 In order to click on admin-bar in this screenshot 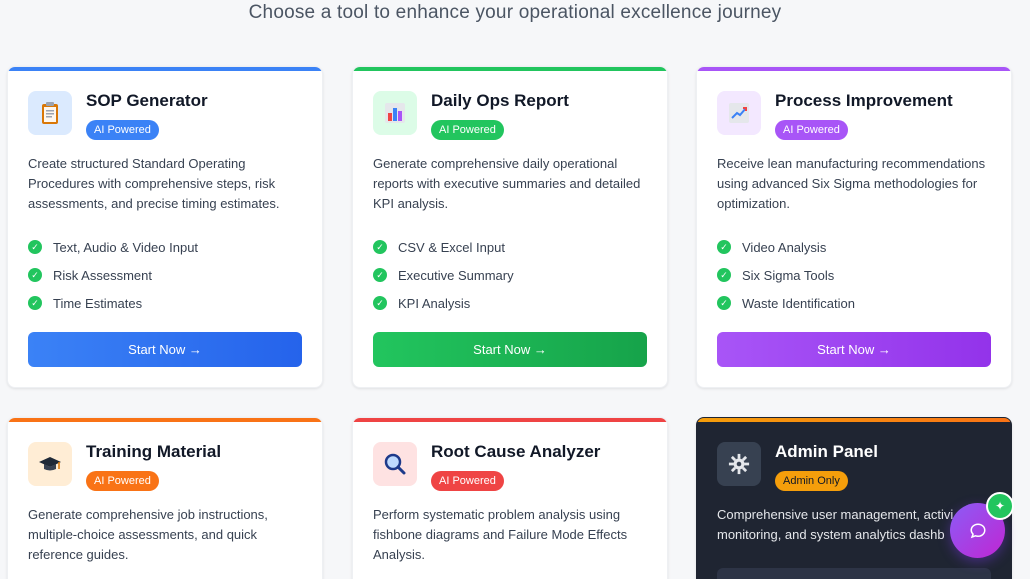, I will do `click(854, 573)`.